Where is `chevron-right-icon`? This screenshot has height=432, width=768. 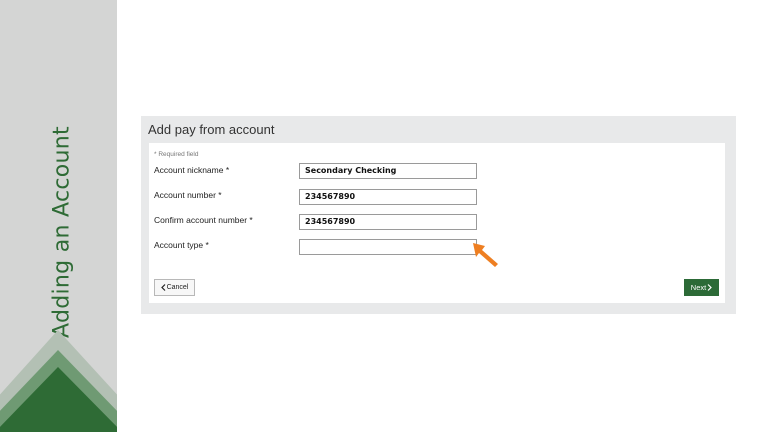
chevron-right-icon is located at coordinates (710, 287).